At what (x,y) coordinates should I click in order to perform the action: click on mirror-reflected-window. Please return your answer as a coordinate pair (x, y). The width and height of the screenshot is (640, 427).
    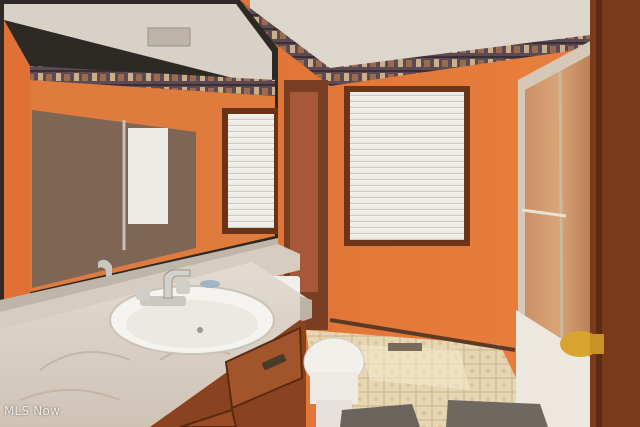
    Looking at the image, I should click on (148, 176).